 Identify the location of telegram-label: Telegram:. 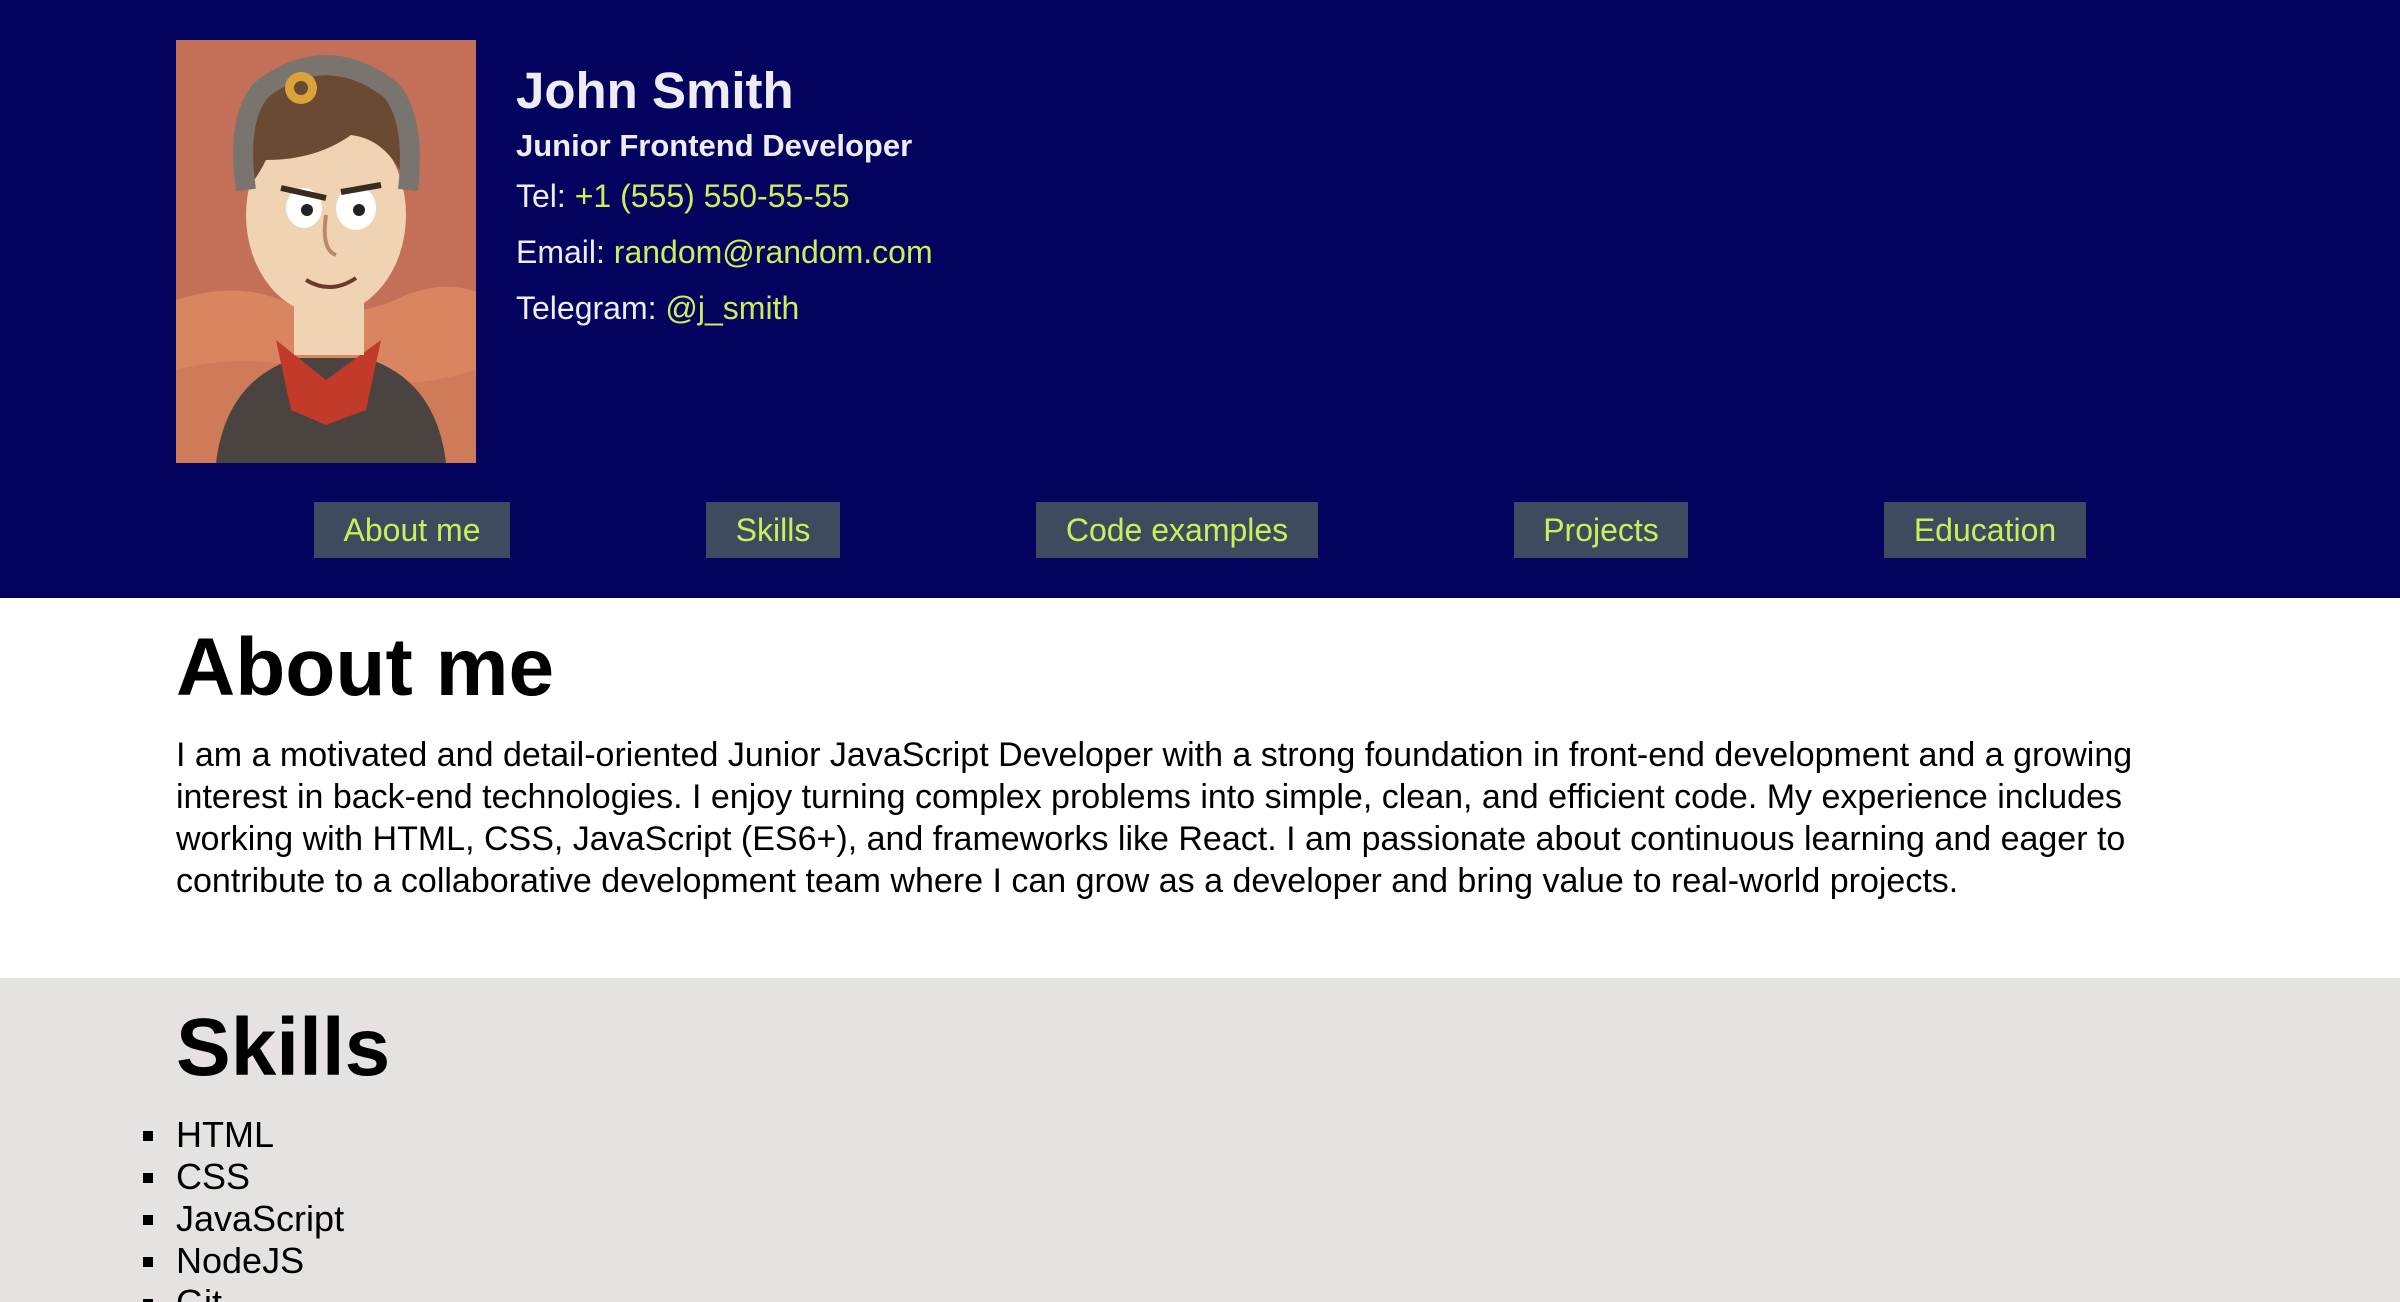
(586, 308).